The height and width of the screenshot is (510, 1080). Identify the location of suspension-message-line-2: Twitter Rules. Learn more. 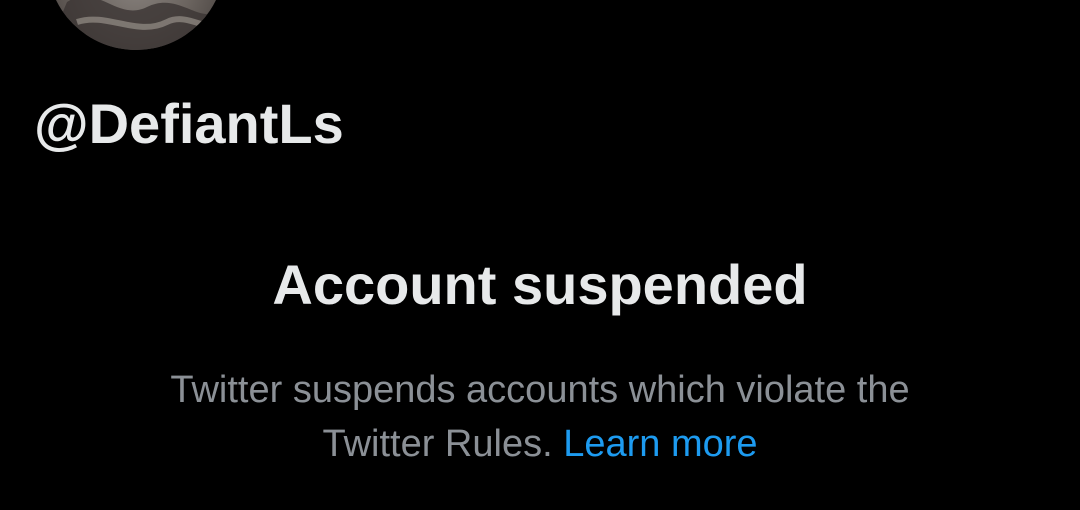
(540, 444).